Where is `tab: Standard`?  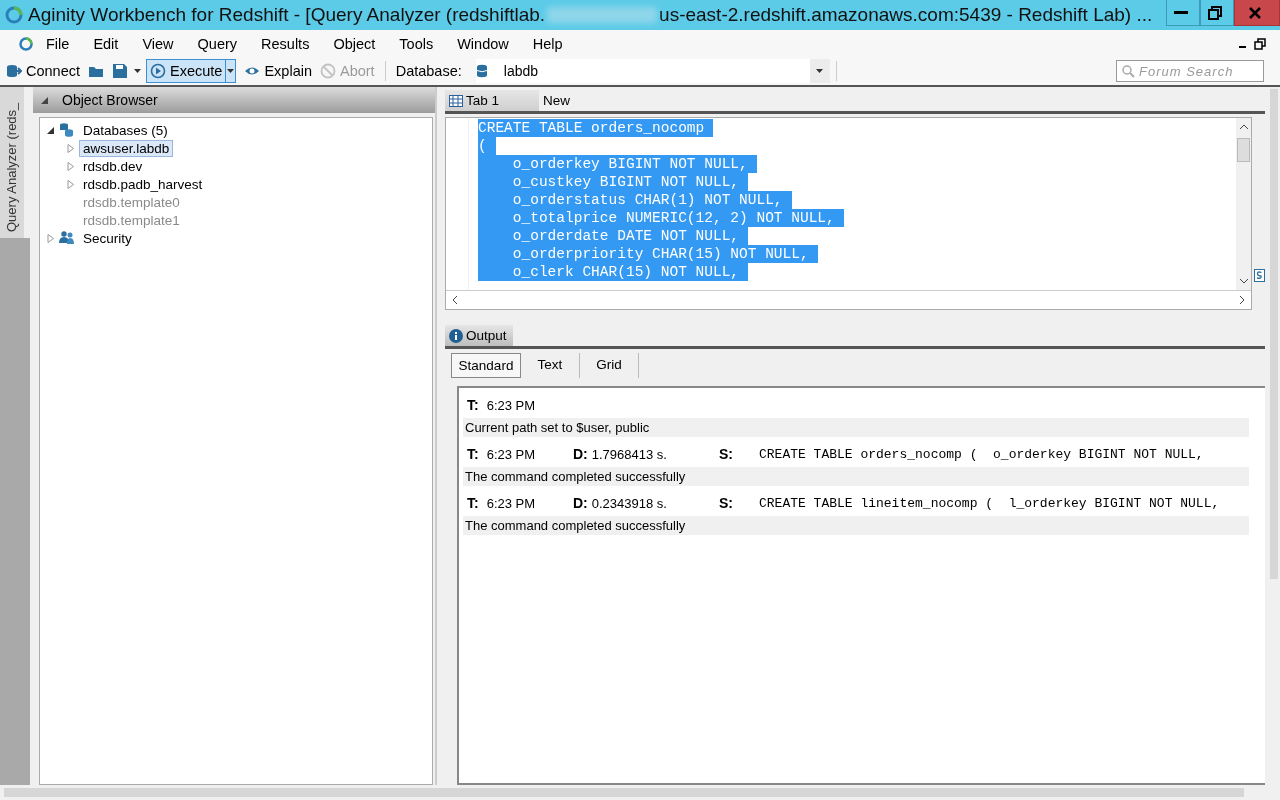 tab: Standard is located at coordinates (486, 365).